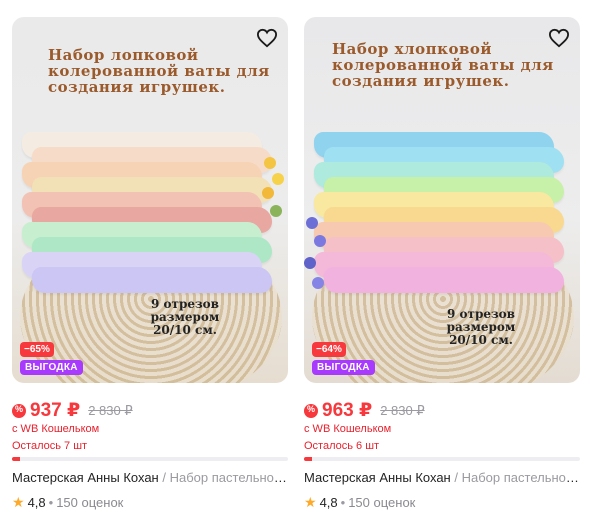 This screenshot has height=523, width=601. I want to click on stock-left: Осталось 6 шт, so click(342, 446).